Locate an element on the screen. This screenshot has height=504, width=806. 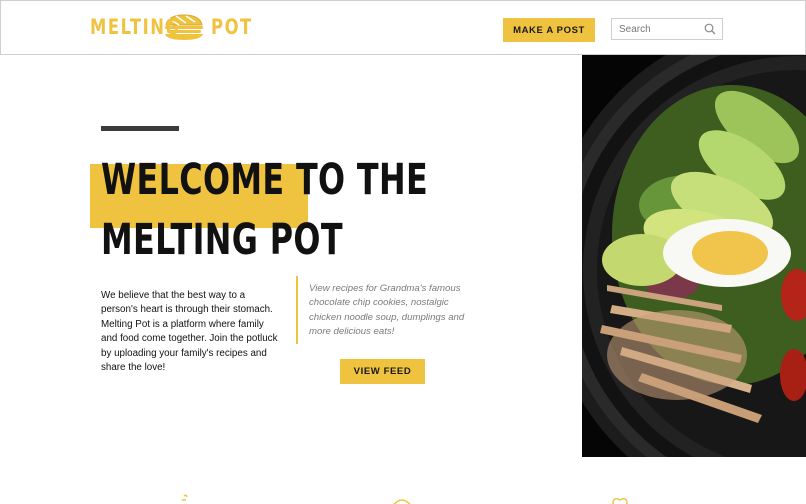
make-a-post-button: MAKE A POST is located at coordinates (549, 30).